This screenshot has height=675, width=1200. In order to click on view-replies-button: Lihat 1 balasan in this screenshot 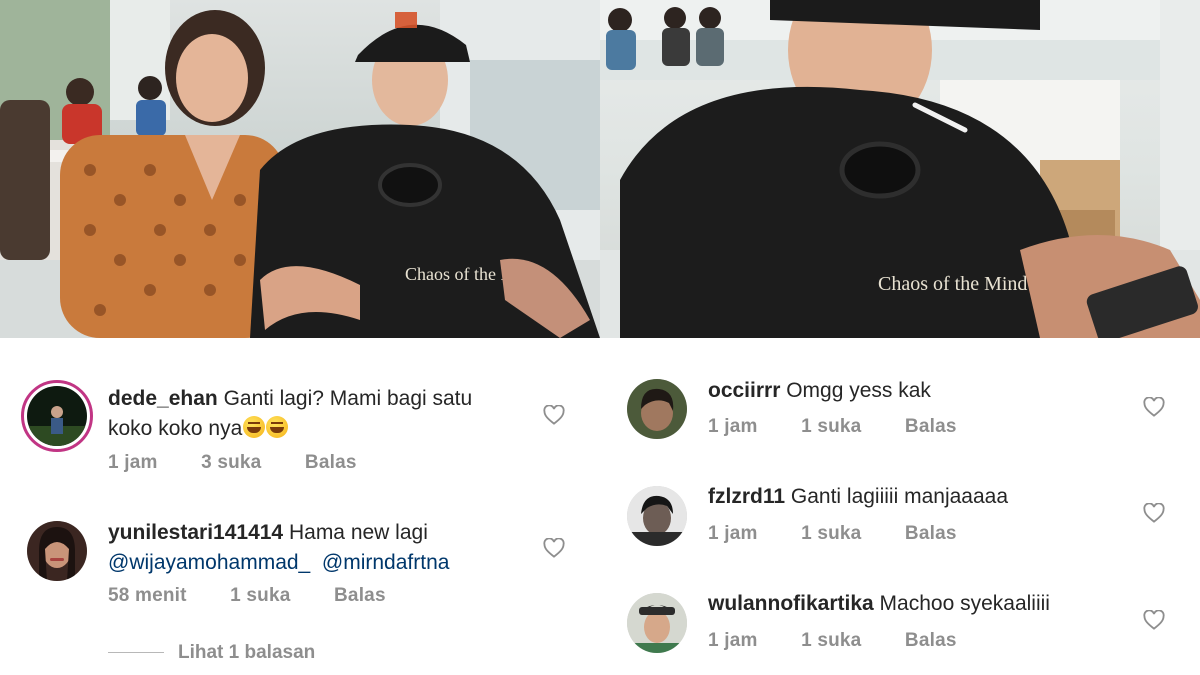, I will do `click(211, 653)`.